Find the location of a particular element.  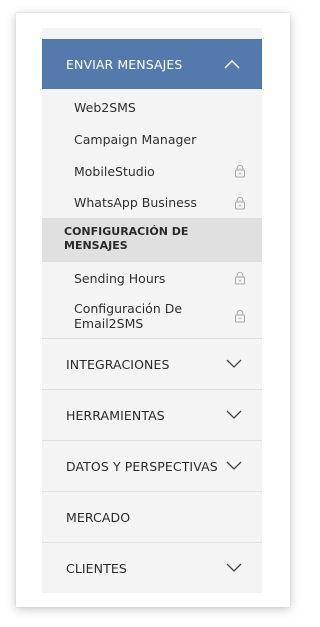

chevron-up-icon is located at coordinates (232, 64).